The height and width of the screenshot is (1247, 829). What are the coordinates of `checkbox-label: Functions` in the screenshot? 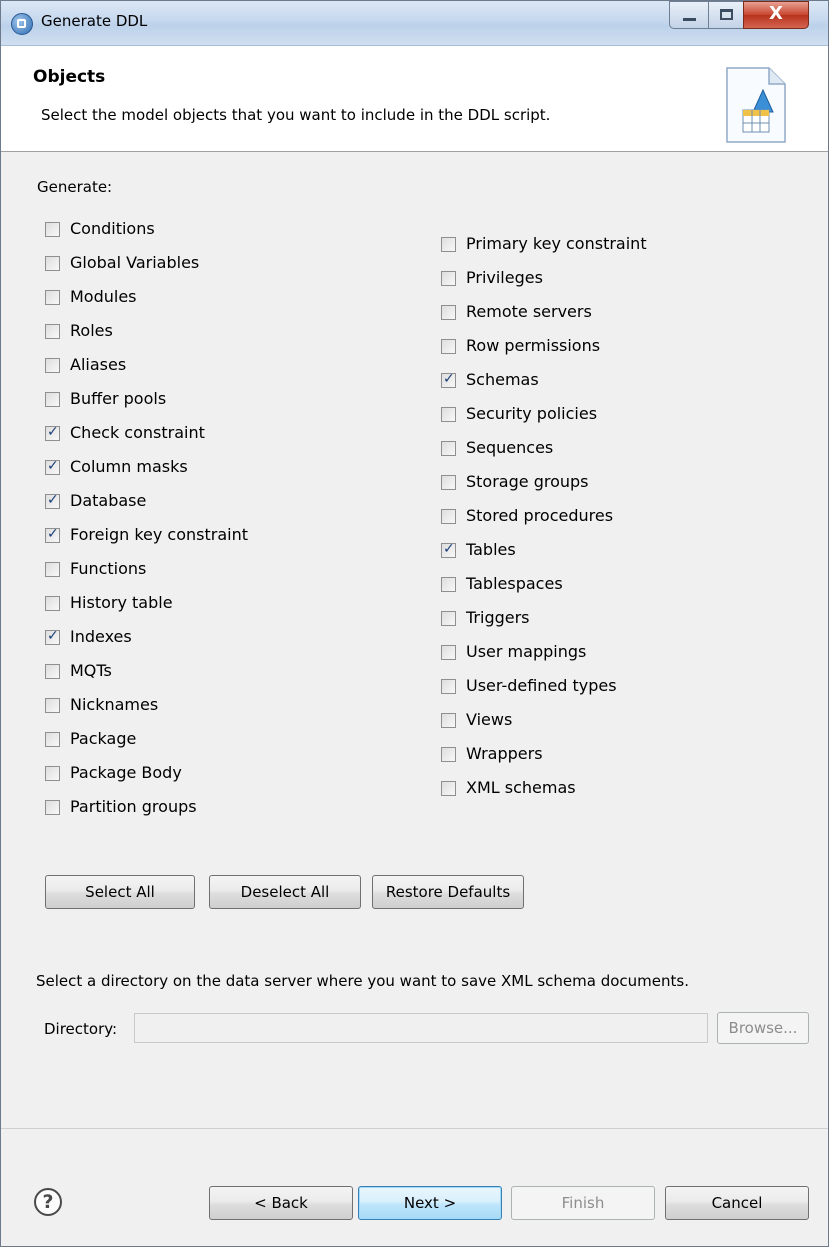 It's located at (108, 568).